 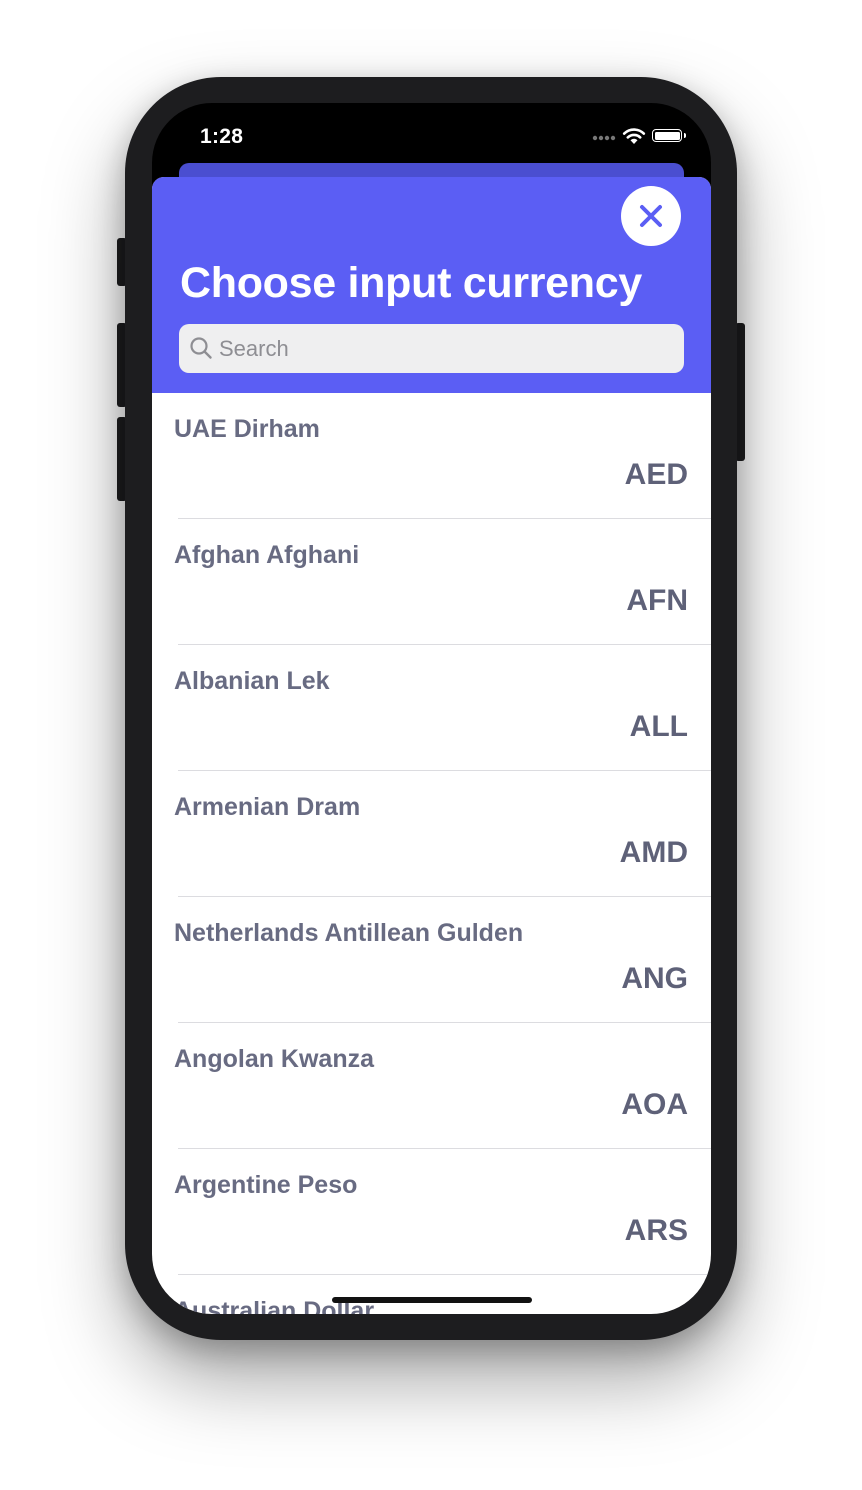 I want to click on currency-code: ANG, so click(x=654, y=978).